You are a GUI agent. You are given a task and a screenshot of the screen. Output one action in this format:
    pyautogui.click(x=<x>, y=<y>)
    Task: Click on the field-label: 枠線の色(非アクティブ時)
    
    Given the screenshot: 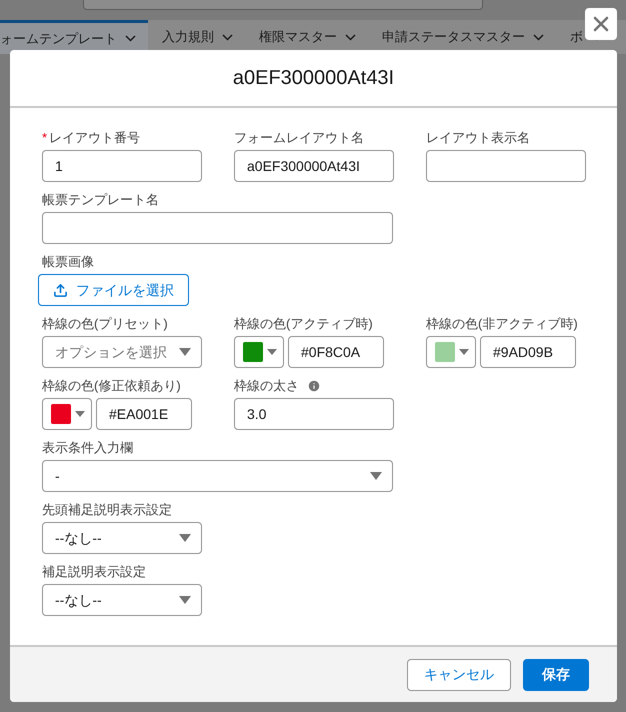 What is the action you would take?
    pyautogui.click(x=502, y=324)
    